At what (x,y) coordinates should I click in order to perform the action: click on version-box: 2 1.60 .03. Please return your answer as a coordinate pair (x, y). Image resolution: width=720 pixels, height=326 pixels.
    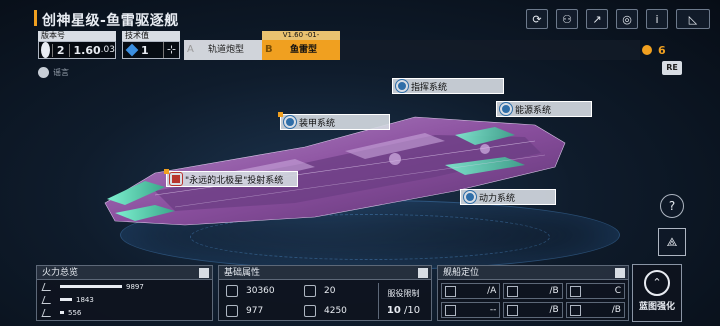
    Looking at the image, I should click on (77, 50).